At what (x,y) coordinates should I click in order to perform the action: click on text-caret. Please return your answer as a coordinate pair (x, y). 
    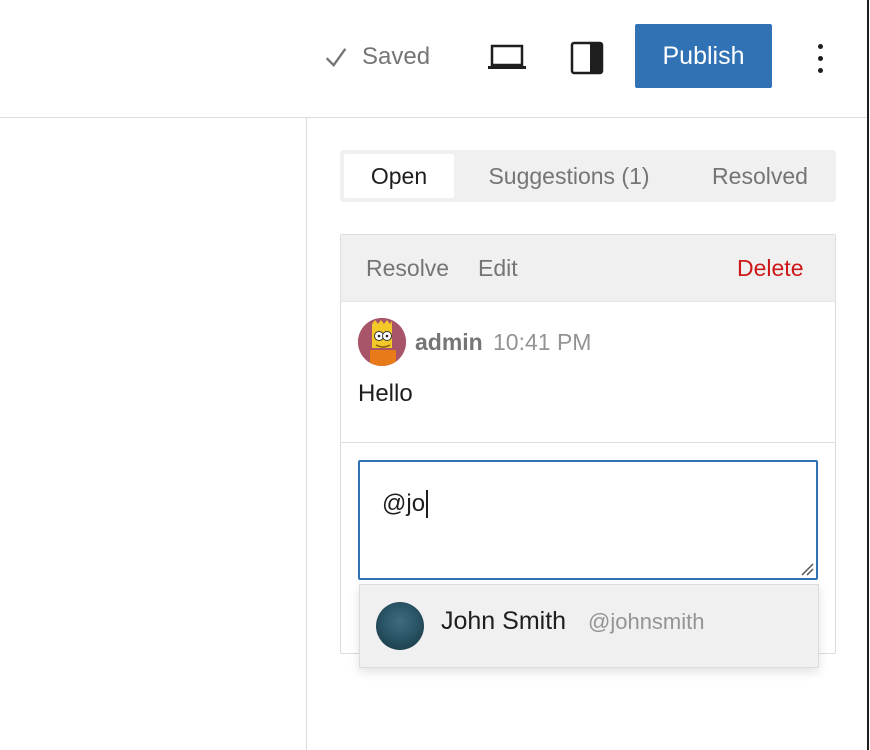
    Looking at the image, I should click on (427, 504).